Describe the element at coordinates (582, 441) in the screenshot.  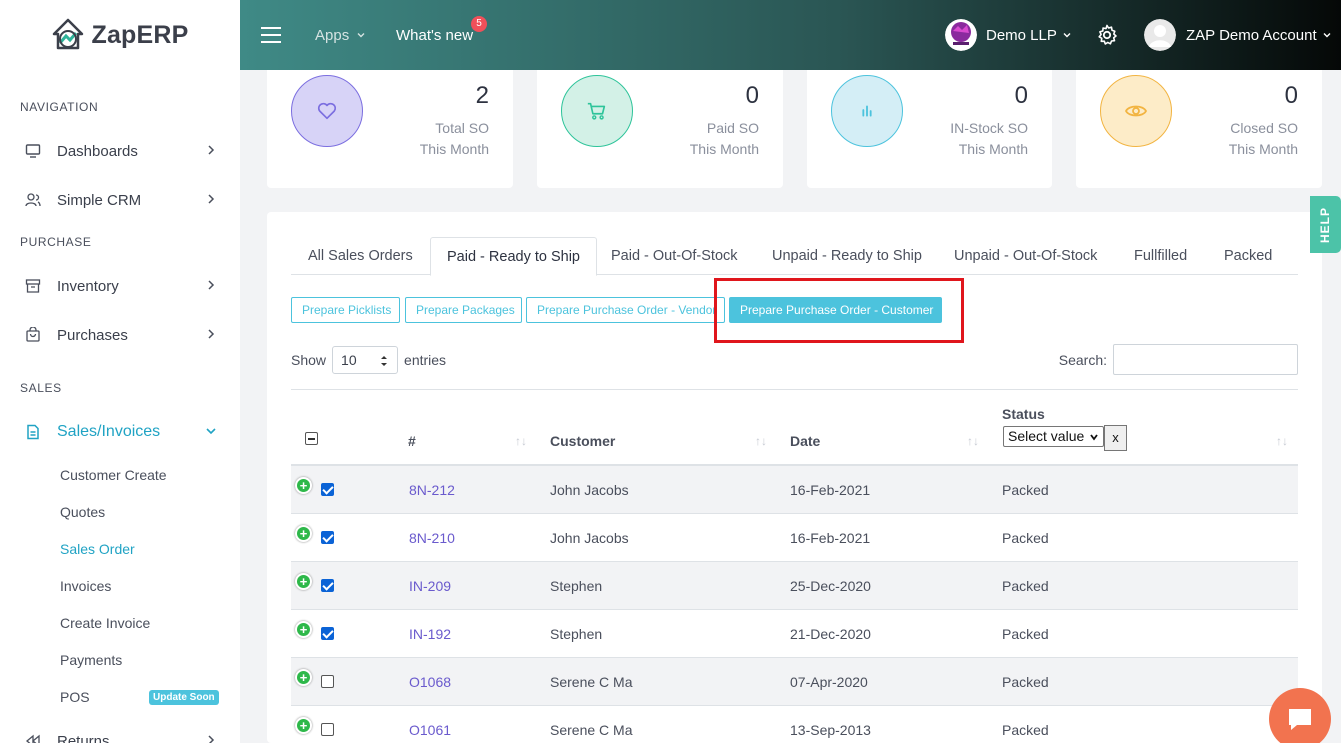
I see `column-header-customer: Customer` at that location.